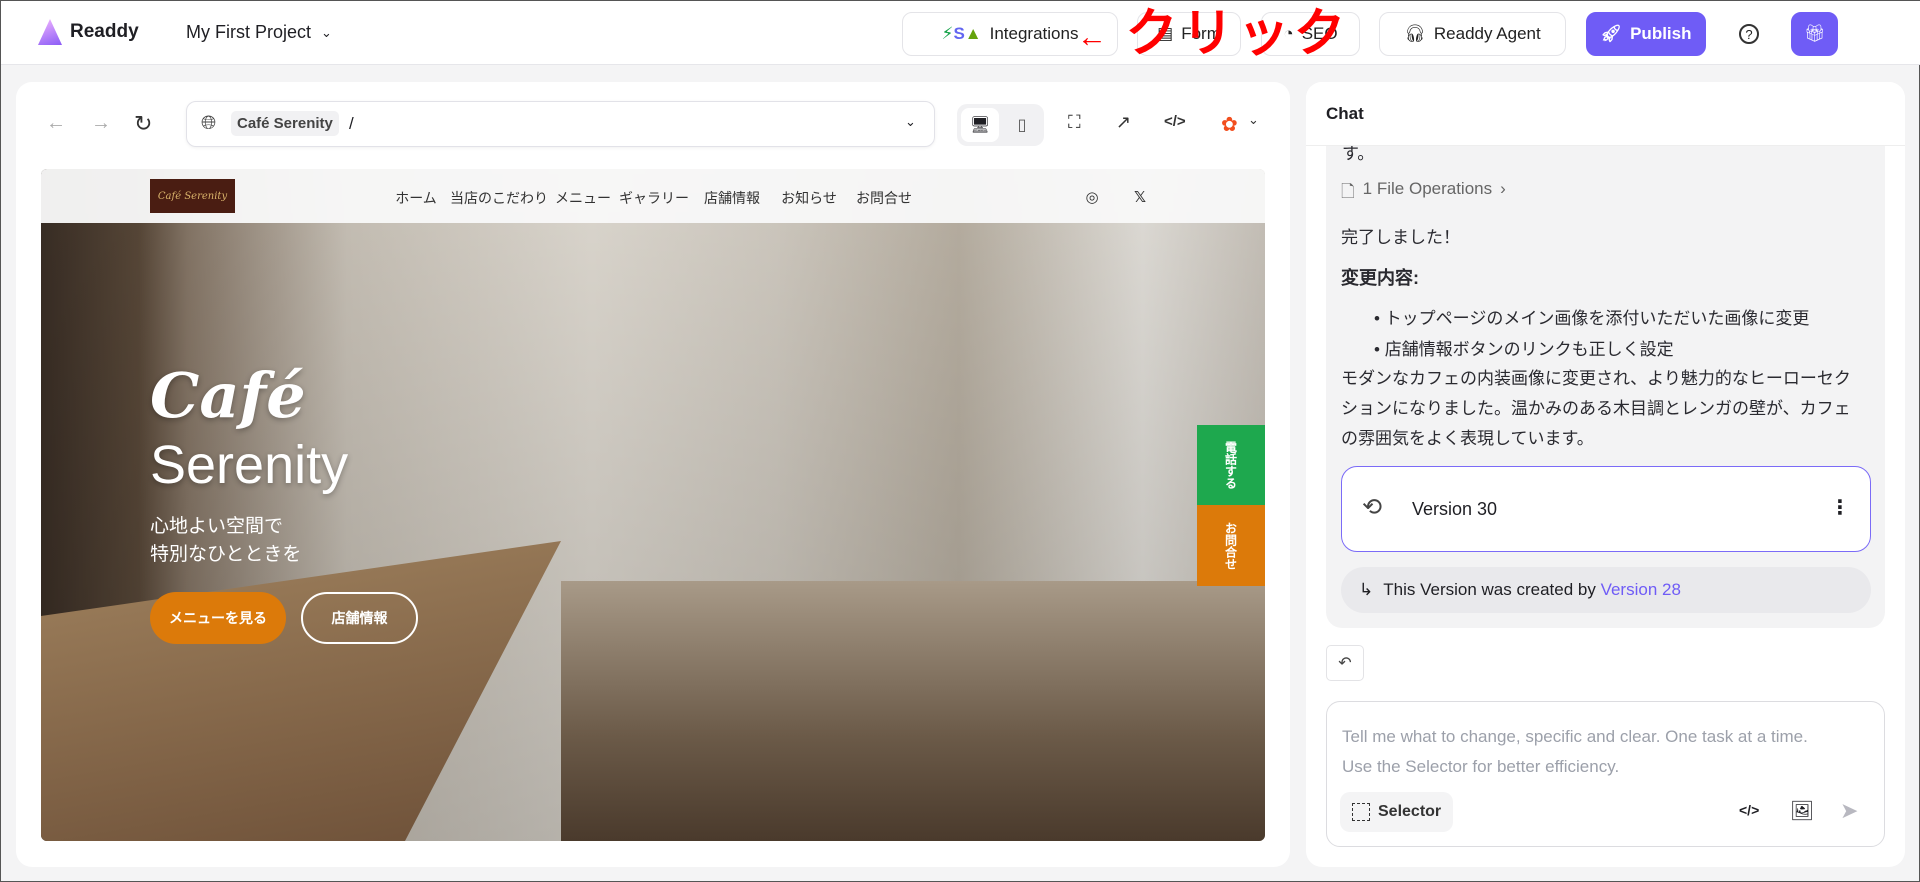  What do you see at coordinates (1231, 545) in the screenshot?
I see `contact-side-tab: お問合せ` at bounding box center [1231, 545].